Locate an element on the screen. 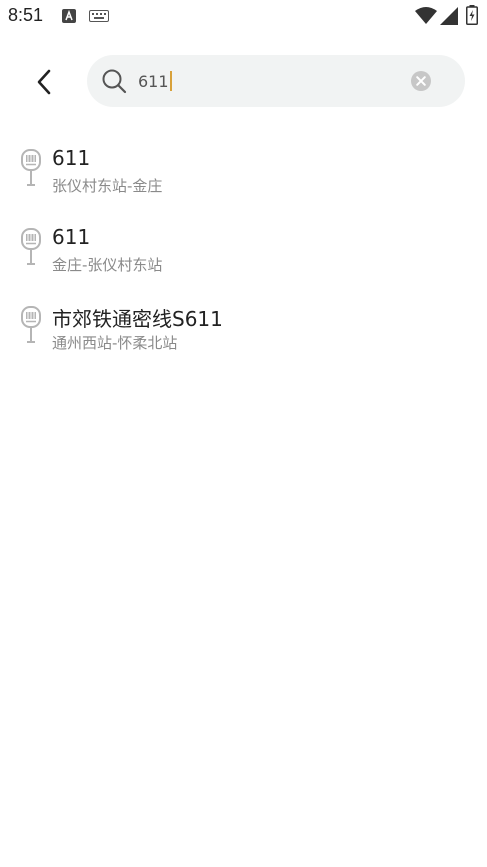 Image resolution: width=487 pixels, height=867 pixels. text-caret is located at coordinates (170, 81).